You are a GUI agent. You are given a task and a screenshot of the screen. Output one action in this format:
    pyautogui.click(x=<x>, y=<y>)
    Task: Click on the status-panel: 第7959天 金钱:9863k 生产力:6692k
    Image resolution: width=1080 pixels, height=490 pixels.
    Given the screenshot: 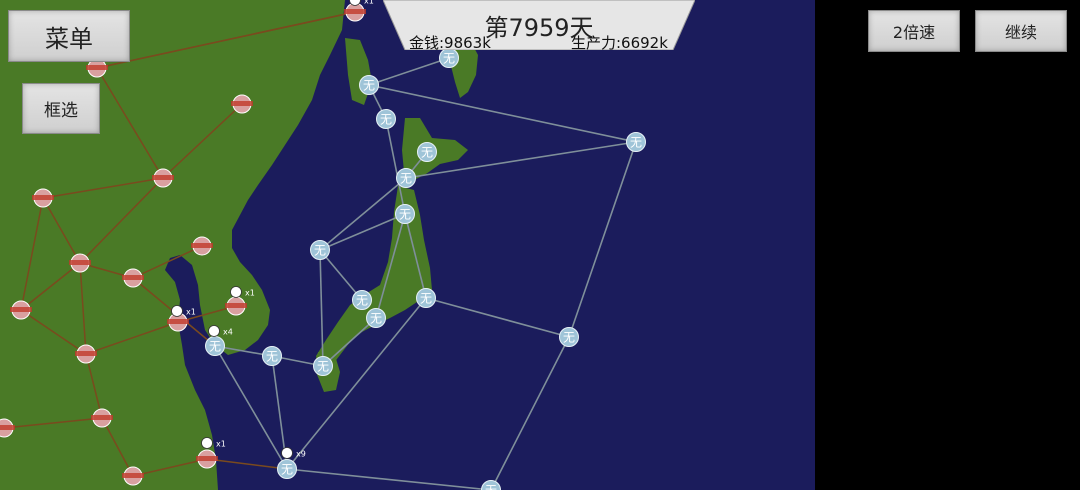 What is the action you would take?
    pyautogui.click(x=539, y=26)
    